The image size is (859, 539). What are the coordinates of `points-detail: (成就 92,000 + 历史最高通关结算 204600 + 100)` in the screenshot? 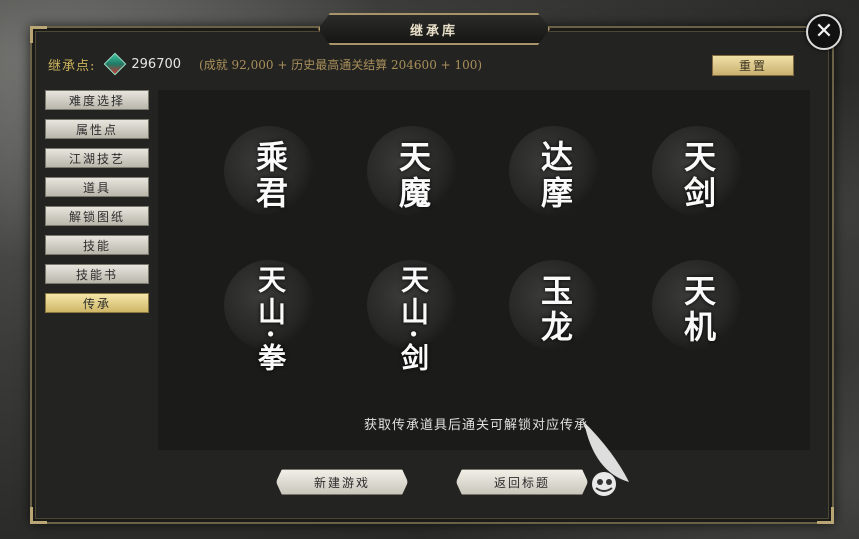 It's located at (341, 64).